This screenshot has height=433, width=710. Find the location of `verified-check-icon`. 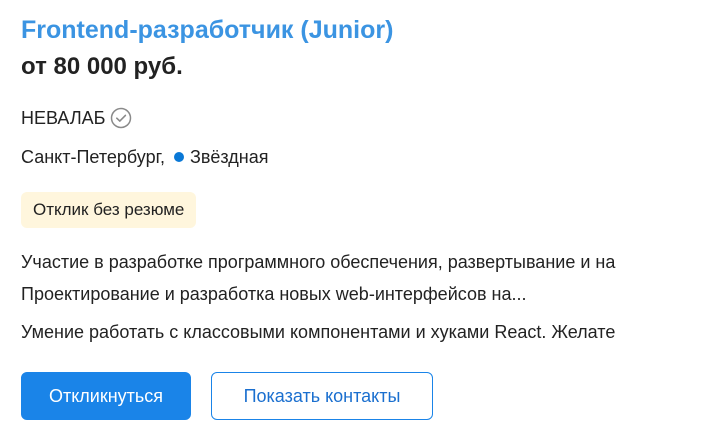

verified-check-icon is located at coordinates (121, 118).